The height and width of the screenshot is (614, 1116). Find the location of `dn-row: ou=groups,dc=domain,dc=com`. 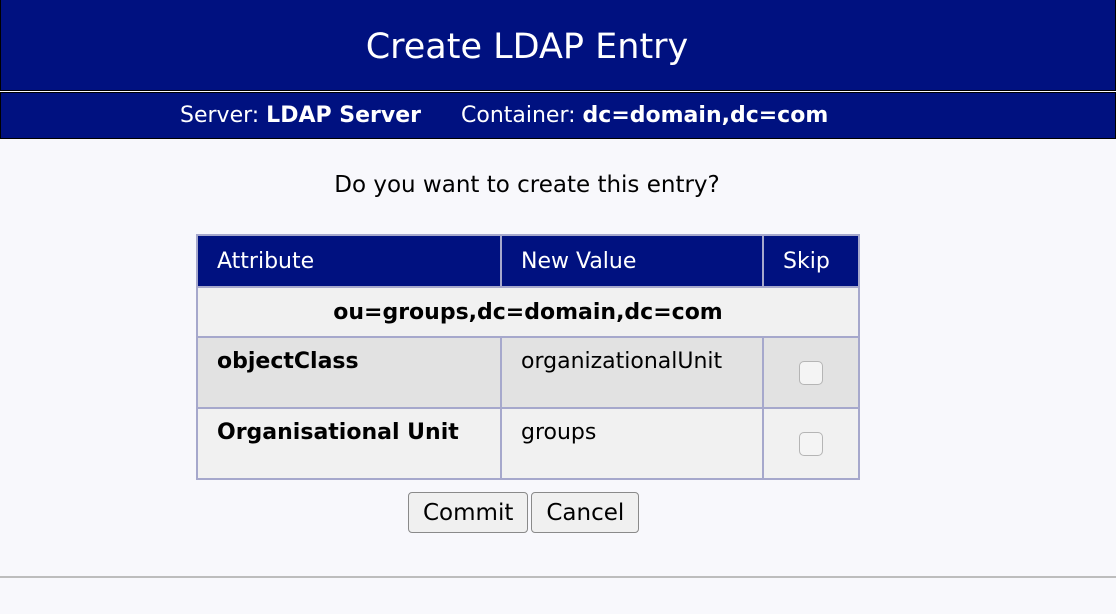

dn-row: ou=groups,dc=domain,dc=com is located at coordinates (528, 312).